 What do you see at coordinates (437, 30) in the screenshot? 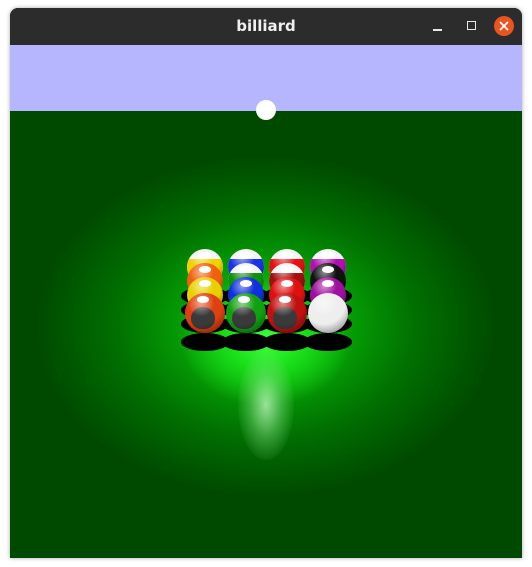
I see `minimize-icon` at bounding box center [437, 30].